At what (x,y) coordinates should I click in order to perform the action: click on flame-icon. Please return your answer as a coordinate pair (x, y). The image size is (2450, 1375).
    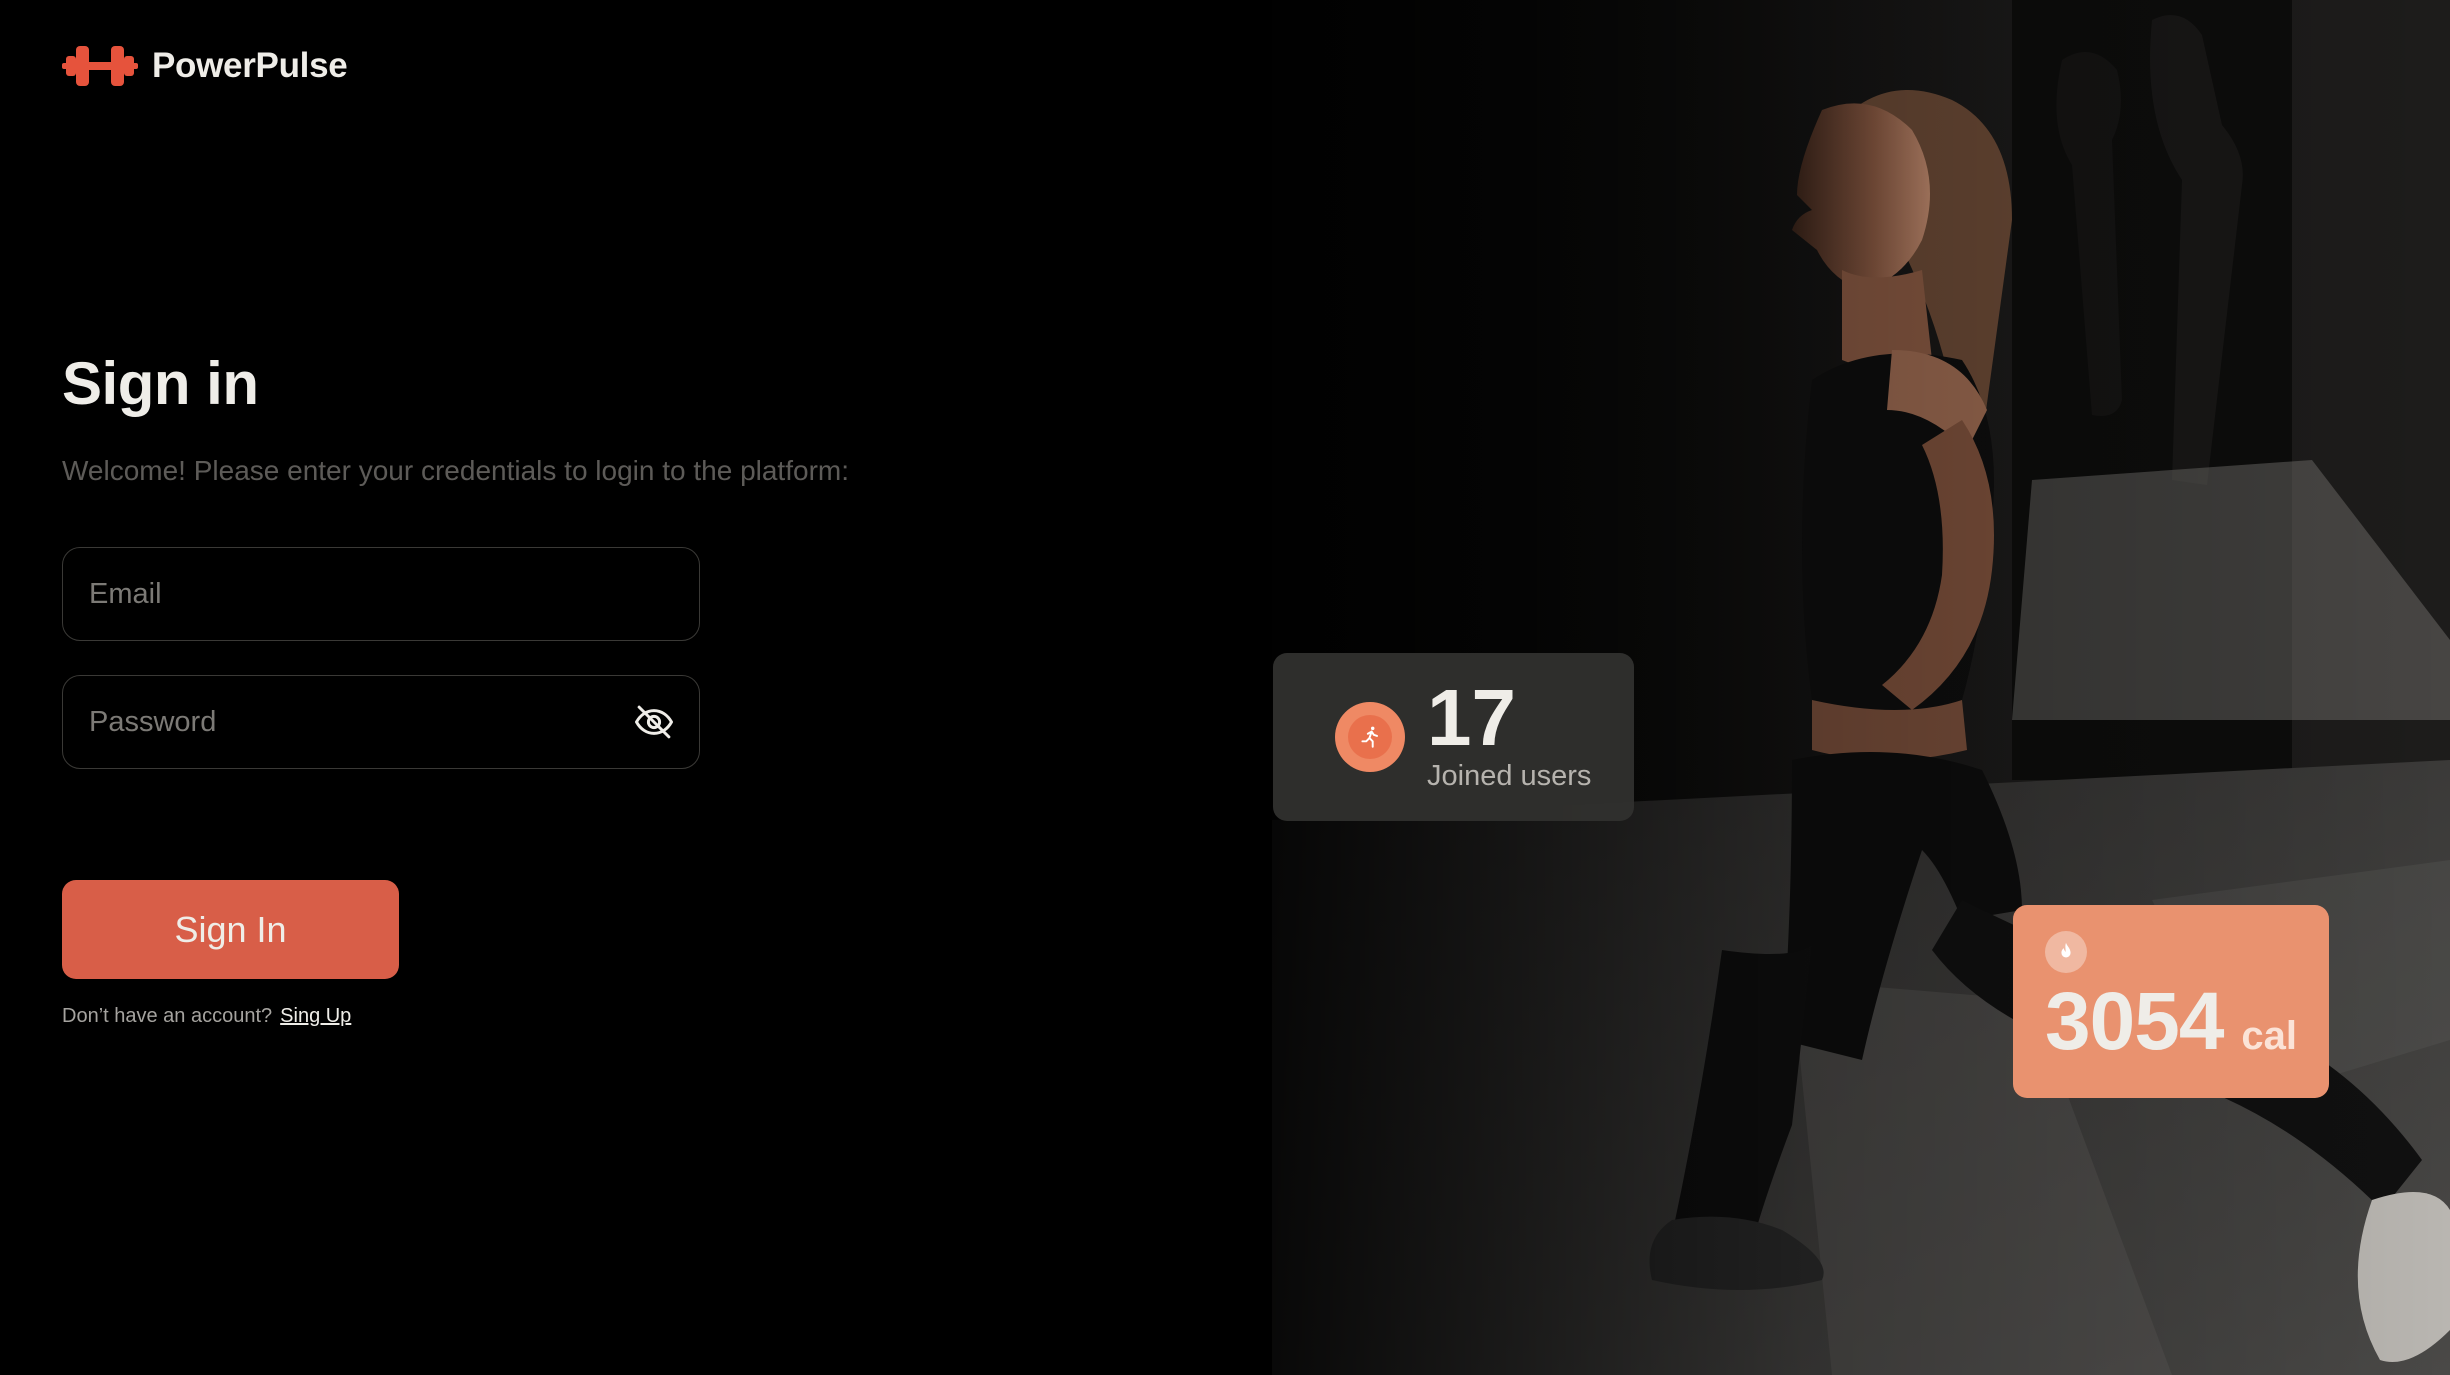
    Looking at the image, I should click on (2066, 950).